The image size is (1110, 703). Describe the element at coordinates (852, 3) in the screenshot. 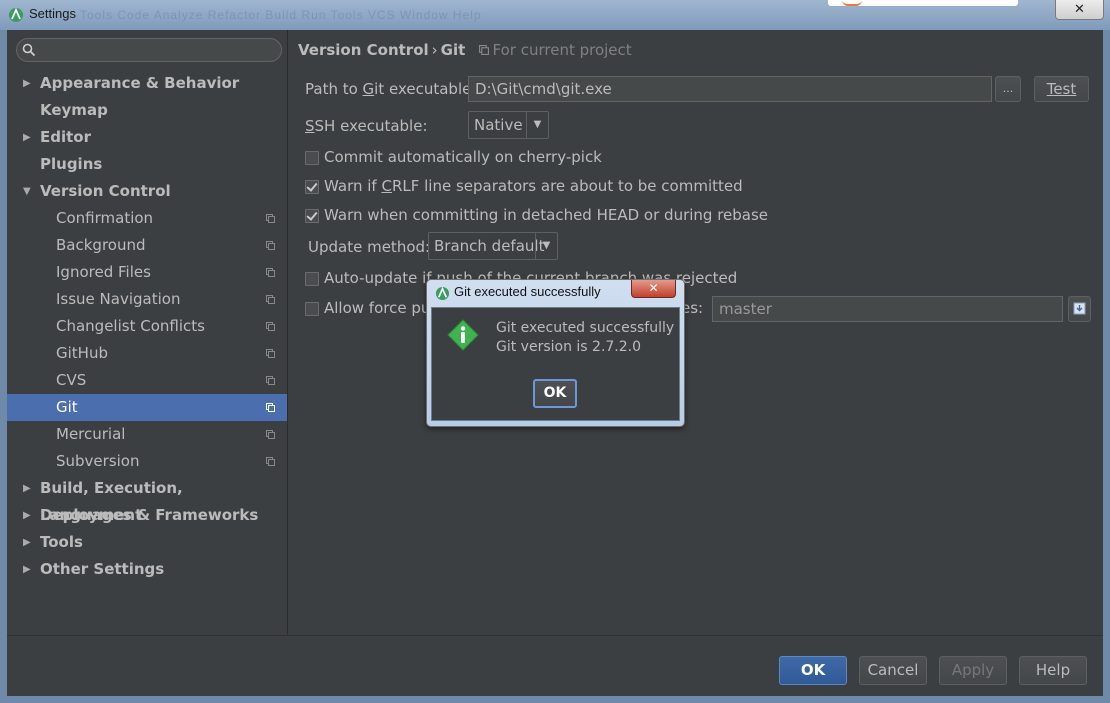

I see `orange-logo-icon` at that location.